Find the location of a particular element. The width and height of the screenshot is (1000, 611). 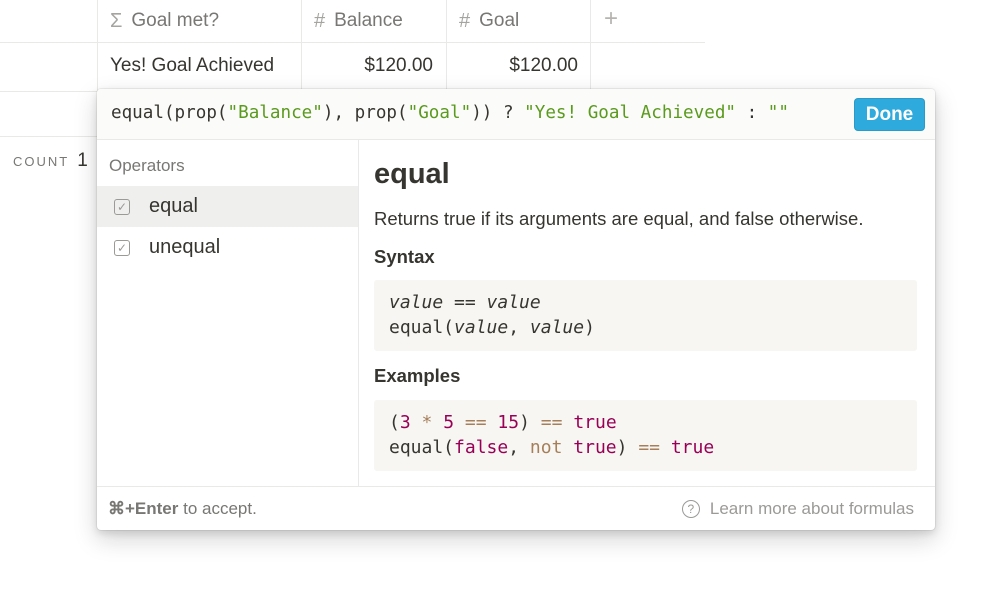

code-token: * is located at coordinates (427, 422).